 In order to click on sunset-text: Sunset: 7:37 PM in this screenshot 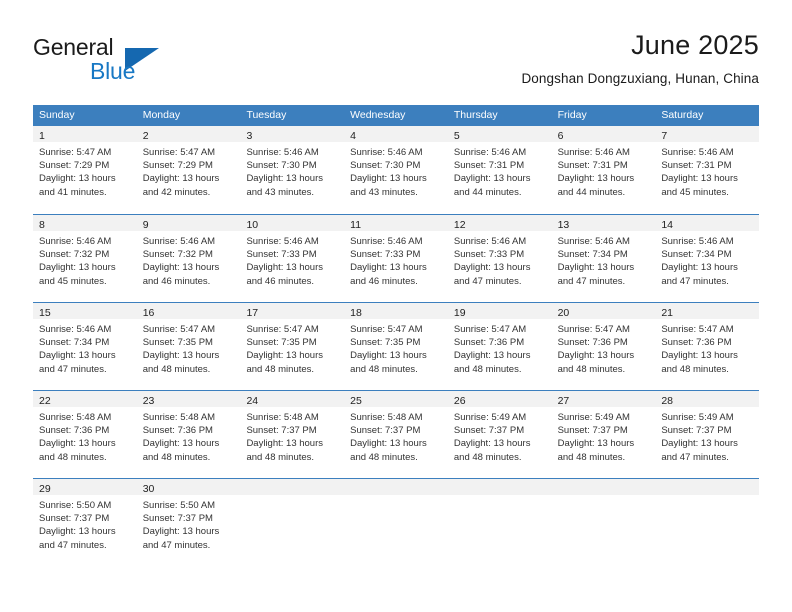, I will do `click(385, 431)`.